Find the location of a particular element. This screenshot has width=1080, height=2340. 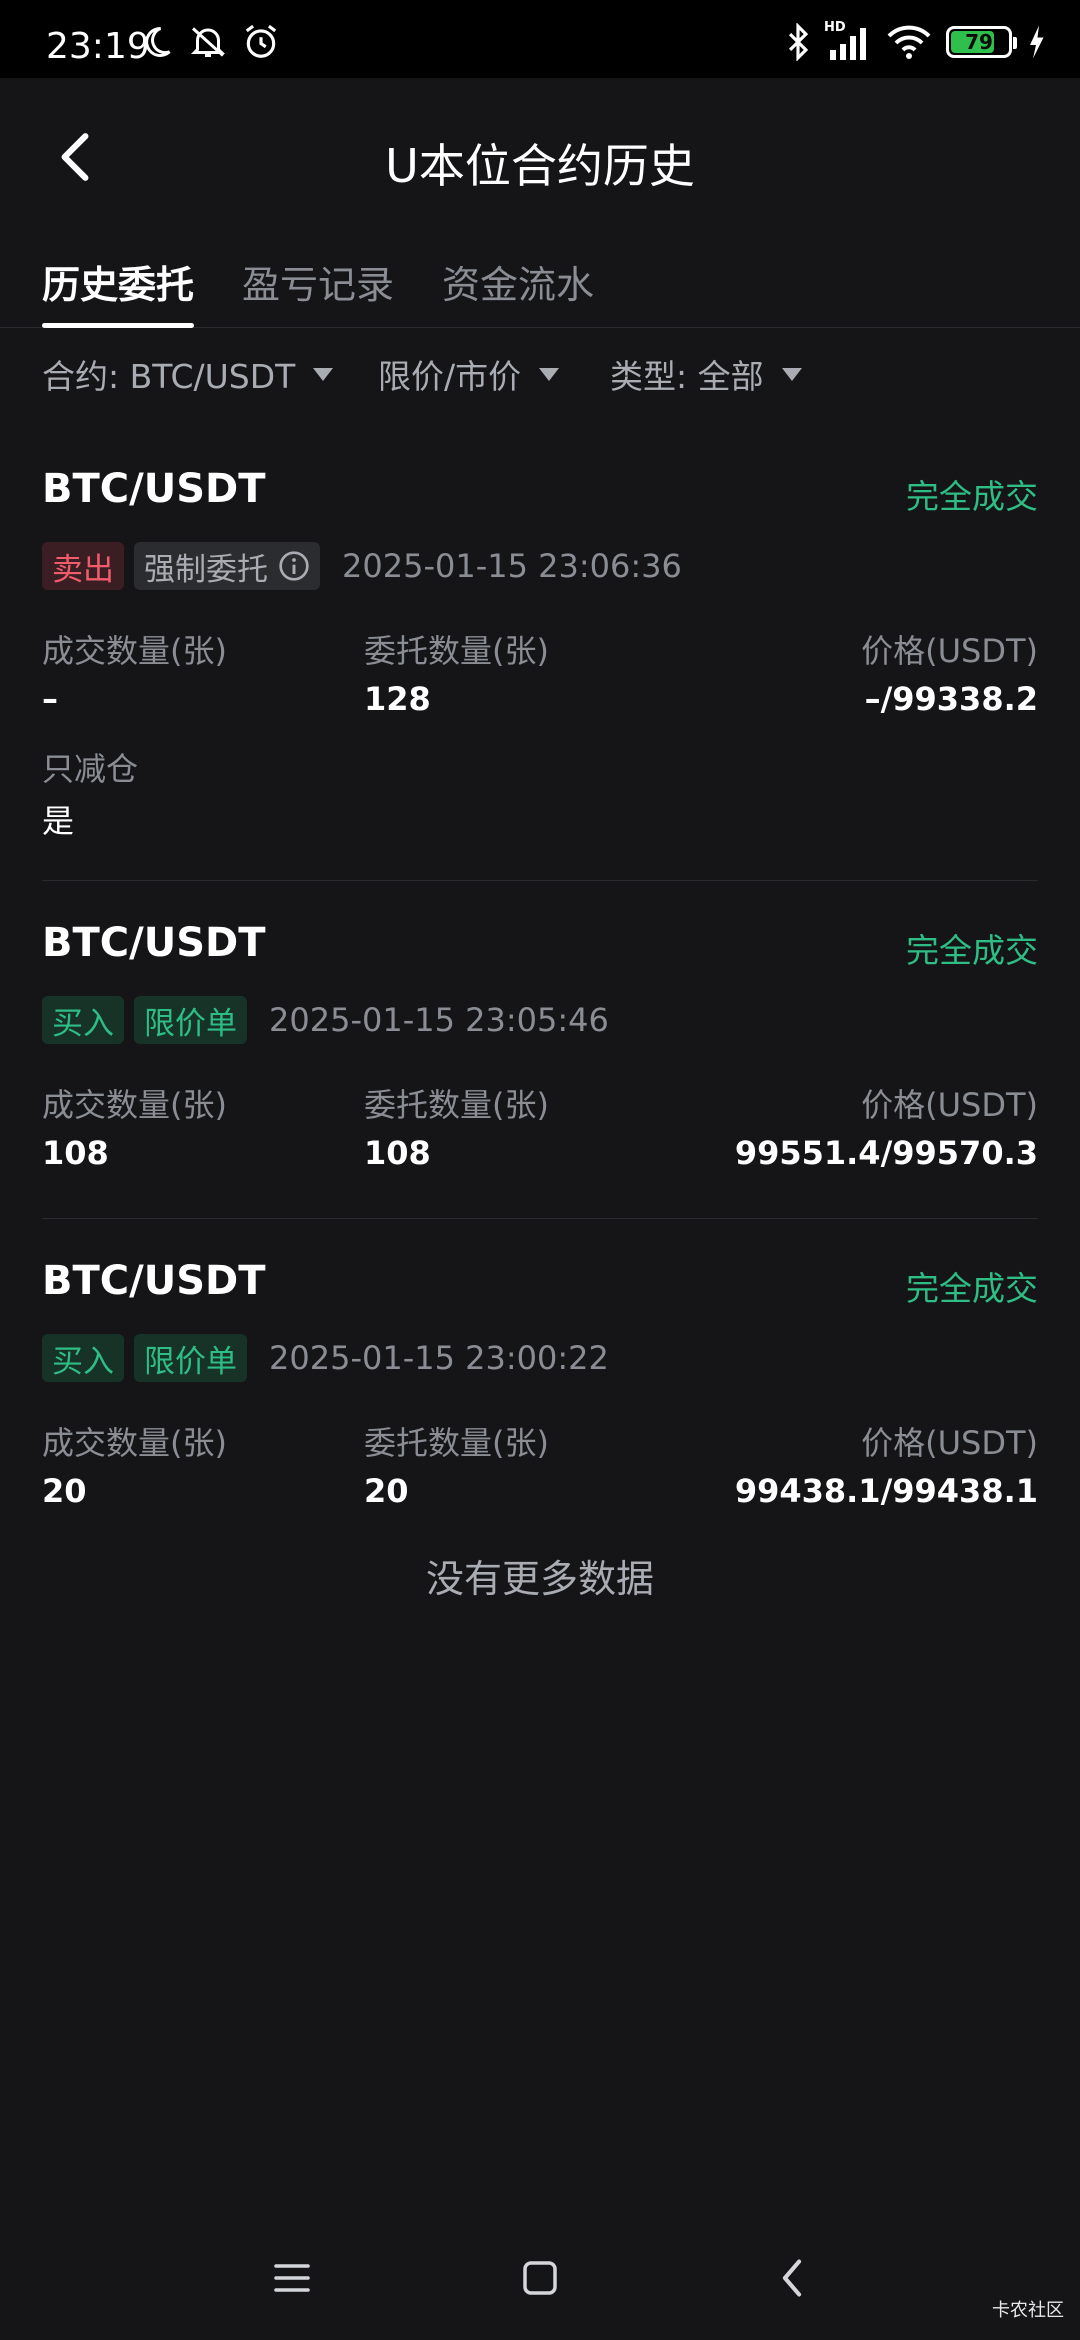

filter-bar: 合约: BTC/USDT 限价/市价 类型: 全部 is located at coordinates (540, 377).